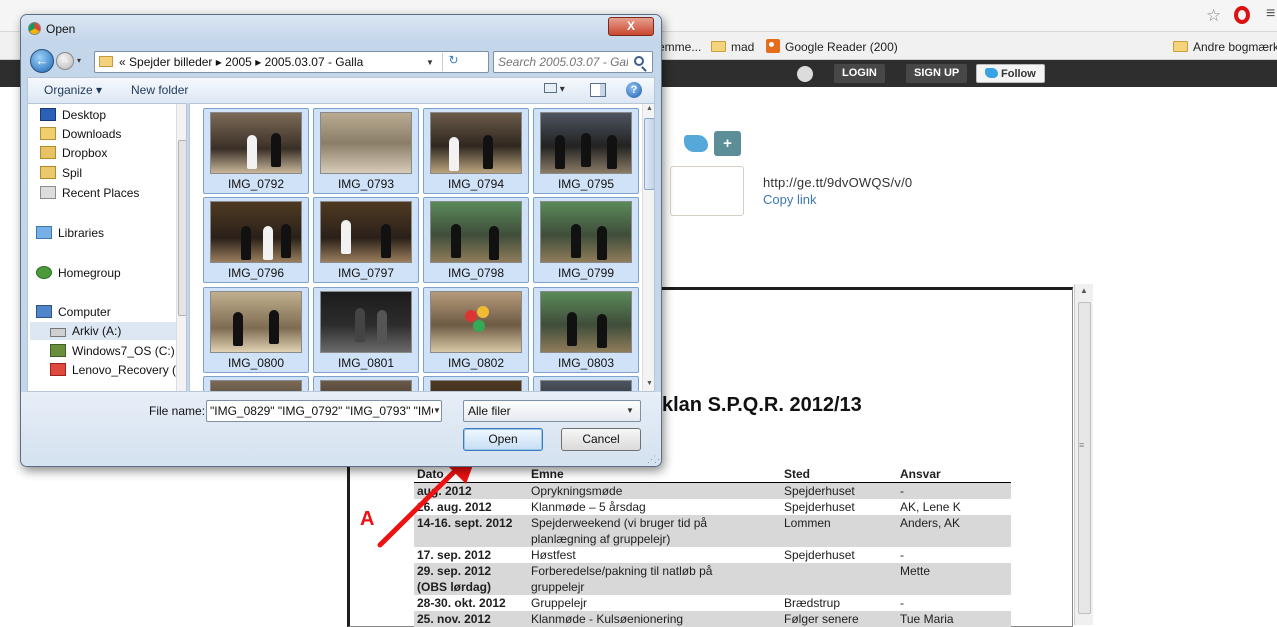 The width and height of the screenshot is (1277, 627). What do you see at coordinates (314, 62) in the screenshot?
I see `breadcrumb-item: 2005.03.07 - Galla` at bounding box center [314, 62].